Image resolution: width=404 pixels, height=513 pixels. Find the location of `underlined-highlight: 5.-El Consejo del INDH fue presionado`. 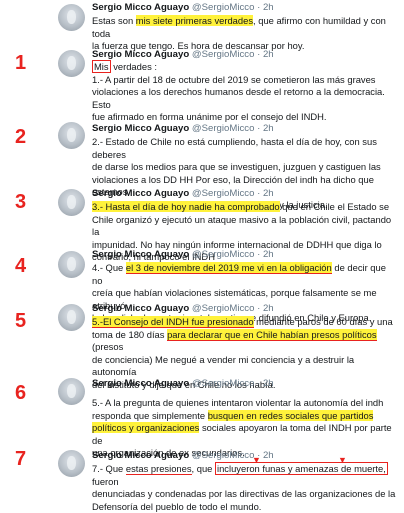

underlined-highlight: 5.-El Consejo del INDH fue presionado is located at coordinates (173, 322).